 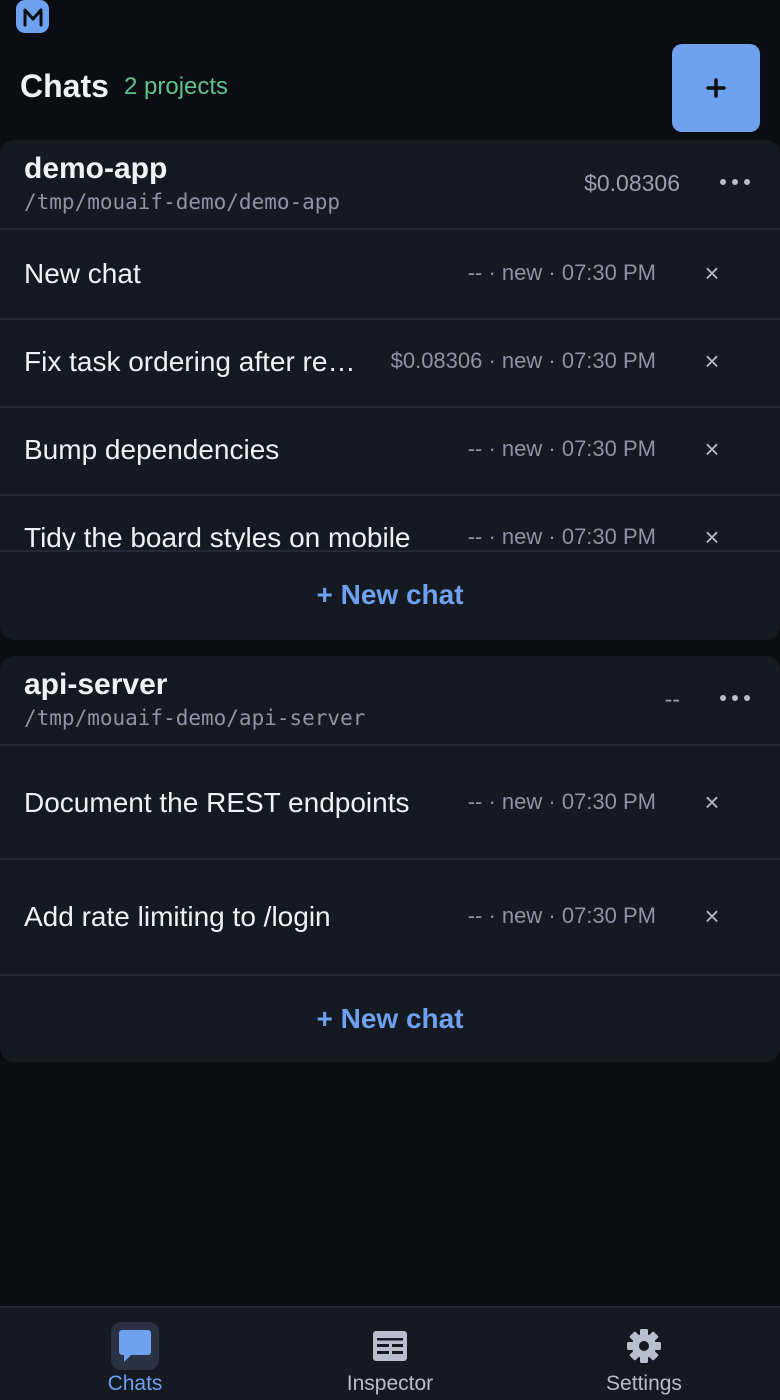 What do you see at coordinates (195, 718) in the screenshot?
I see `project-path: /tmp/mouaif-demo/api-server` at bounding box center [195, 718].